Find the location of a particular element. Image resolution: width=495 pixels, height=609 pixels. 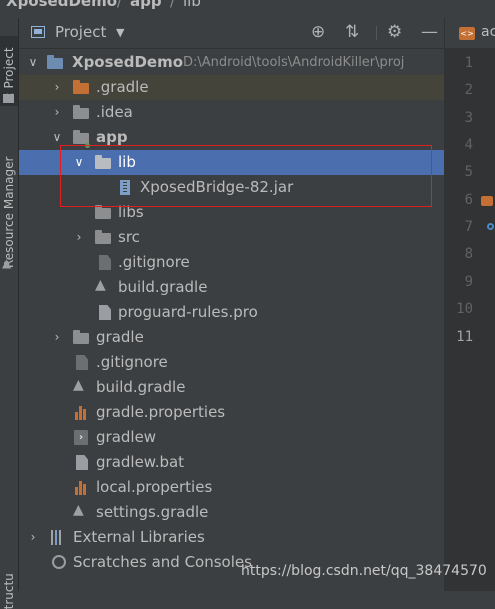

line-number: 7 is located at coordinates (468, 227).